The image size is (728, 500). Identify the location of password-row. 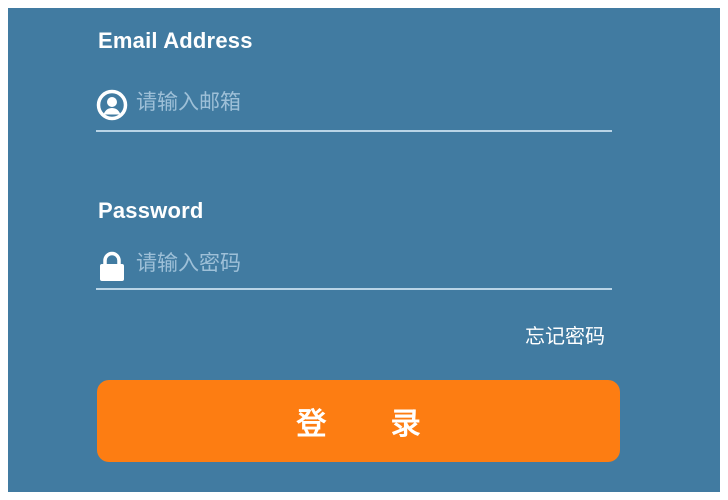
(354, 264).